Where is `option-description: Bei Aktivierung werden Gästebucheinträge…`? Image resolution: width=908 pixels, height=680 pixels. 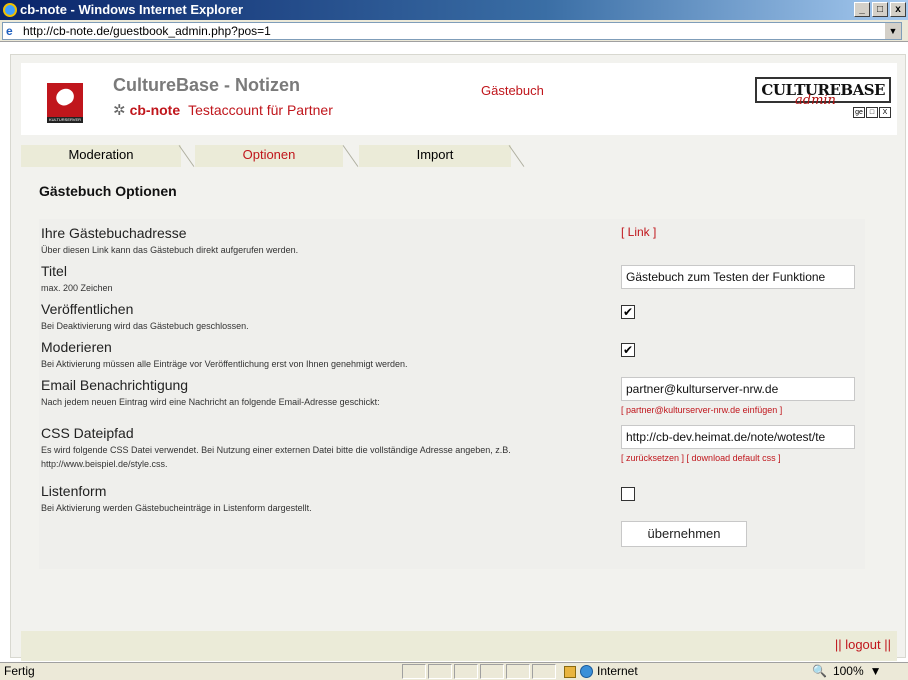
option-description: Bei Aktivierung werden Gästebucheinträge… is located at coordinates (176, 508).